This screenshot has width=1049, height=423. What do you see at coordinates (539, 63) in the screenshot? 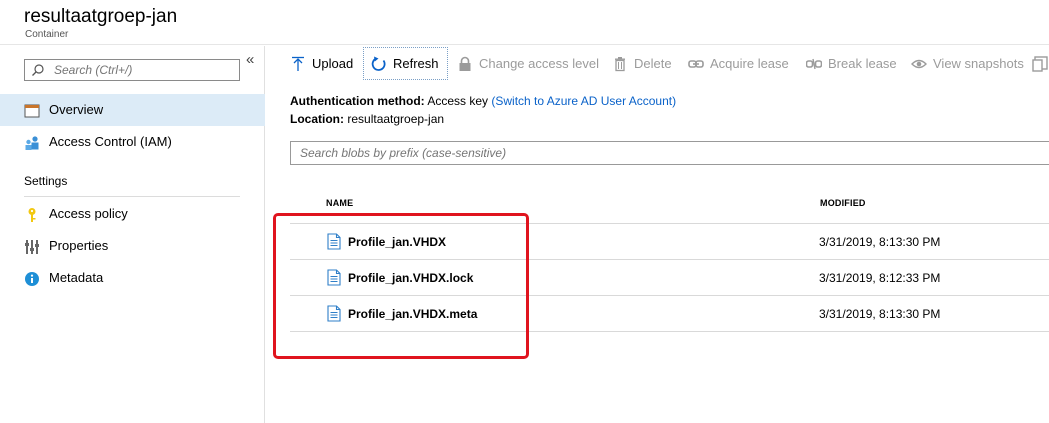
I see `change-access-level-label: Change access level` at bounding box center [539, 63].